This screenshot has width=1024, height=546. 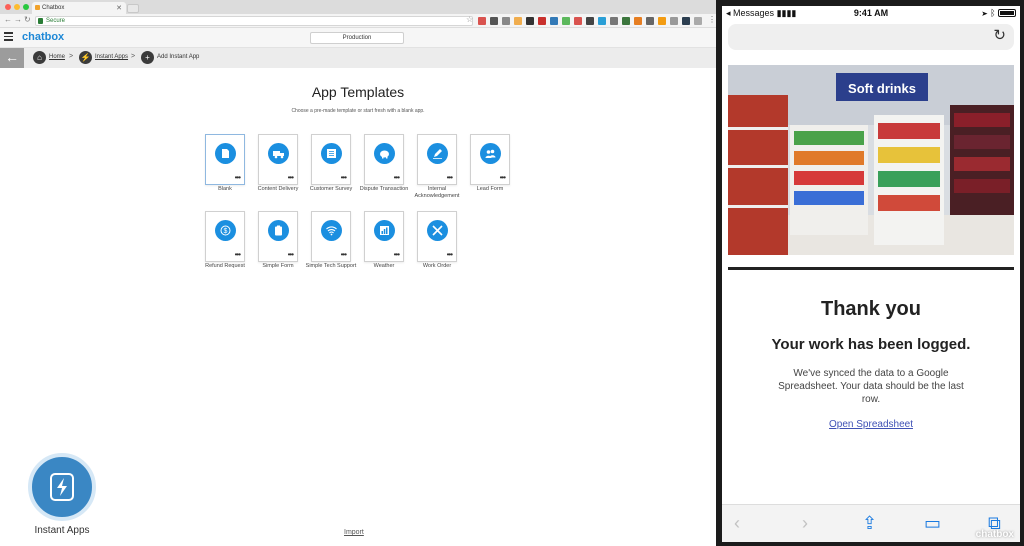 I want to click on template-label: Simple Form, so click(x=278, y=266).